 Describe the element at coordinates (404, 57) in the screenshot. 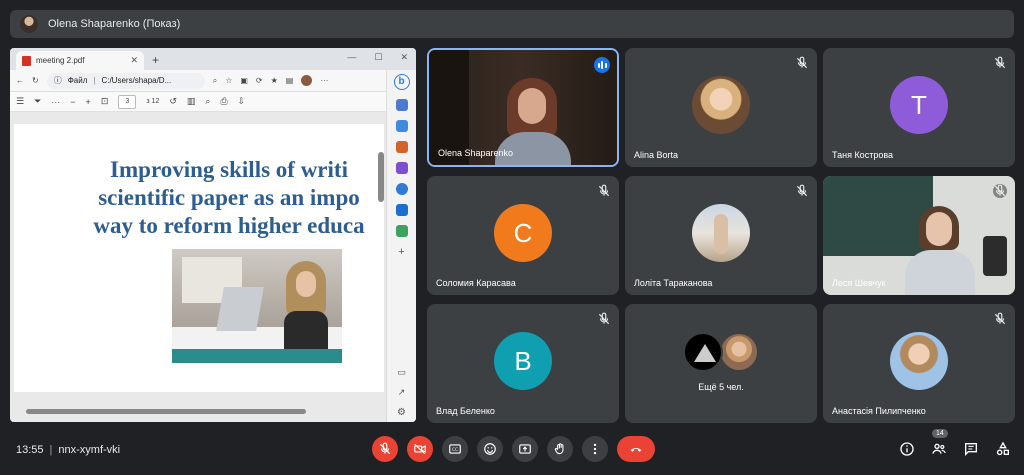

I see `close-window-icon: ✕` at that location.